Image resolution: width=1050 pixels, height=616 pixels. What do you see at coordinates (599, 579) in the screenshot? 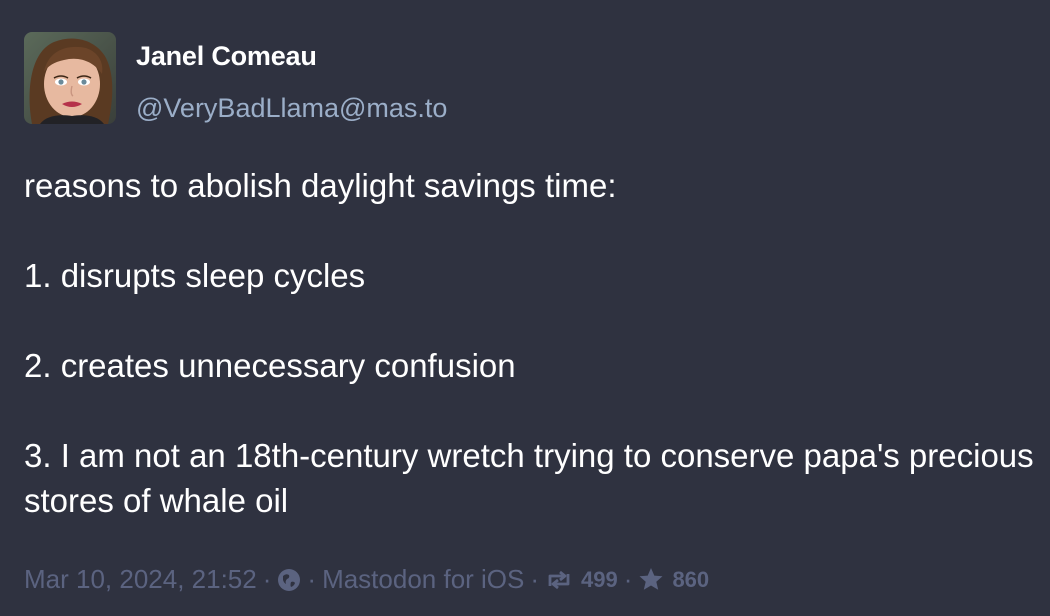
I see `boost-count: 499` at bounding box center [599, 579].